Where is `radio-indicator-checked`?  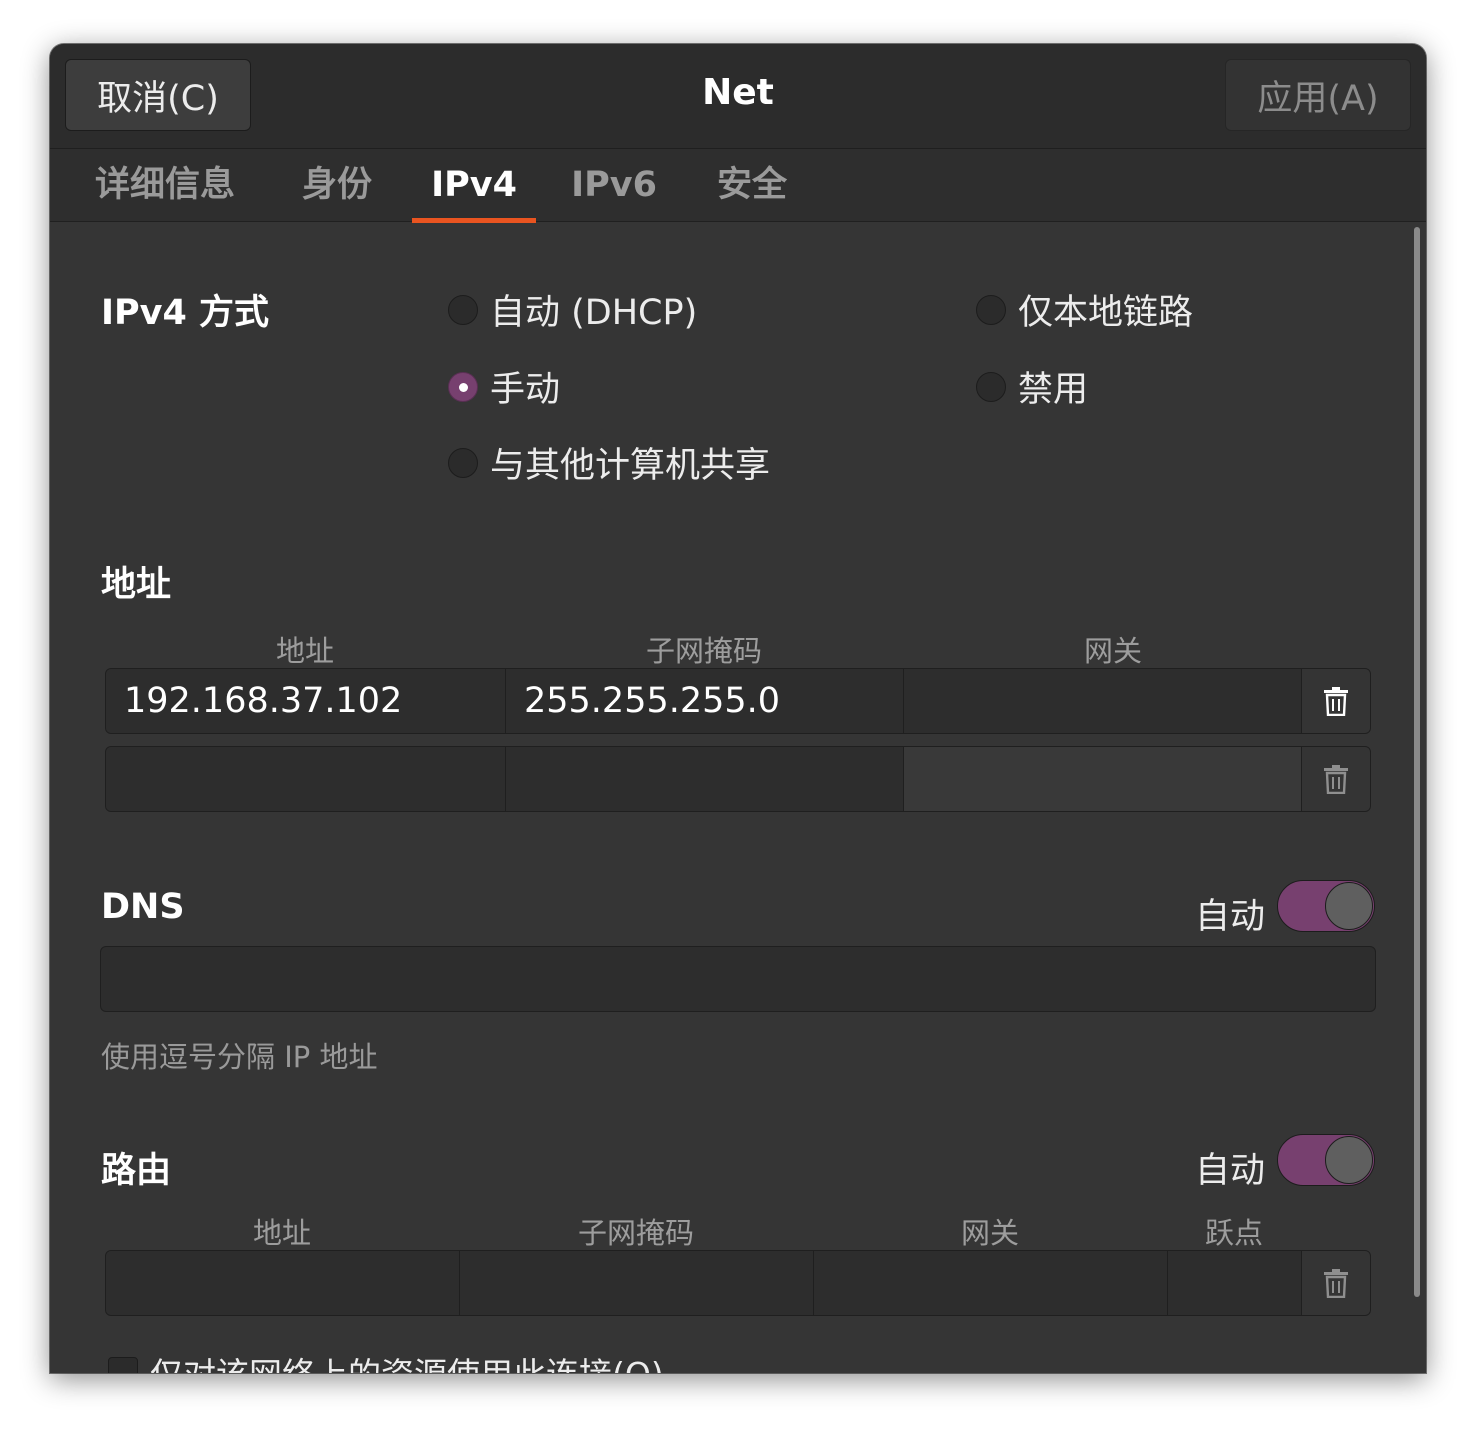 radio-indicator-checked is located at coordinates (463, 386).